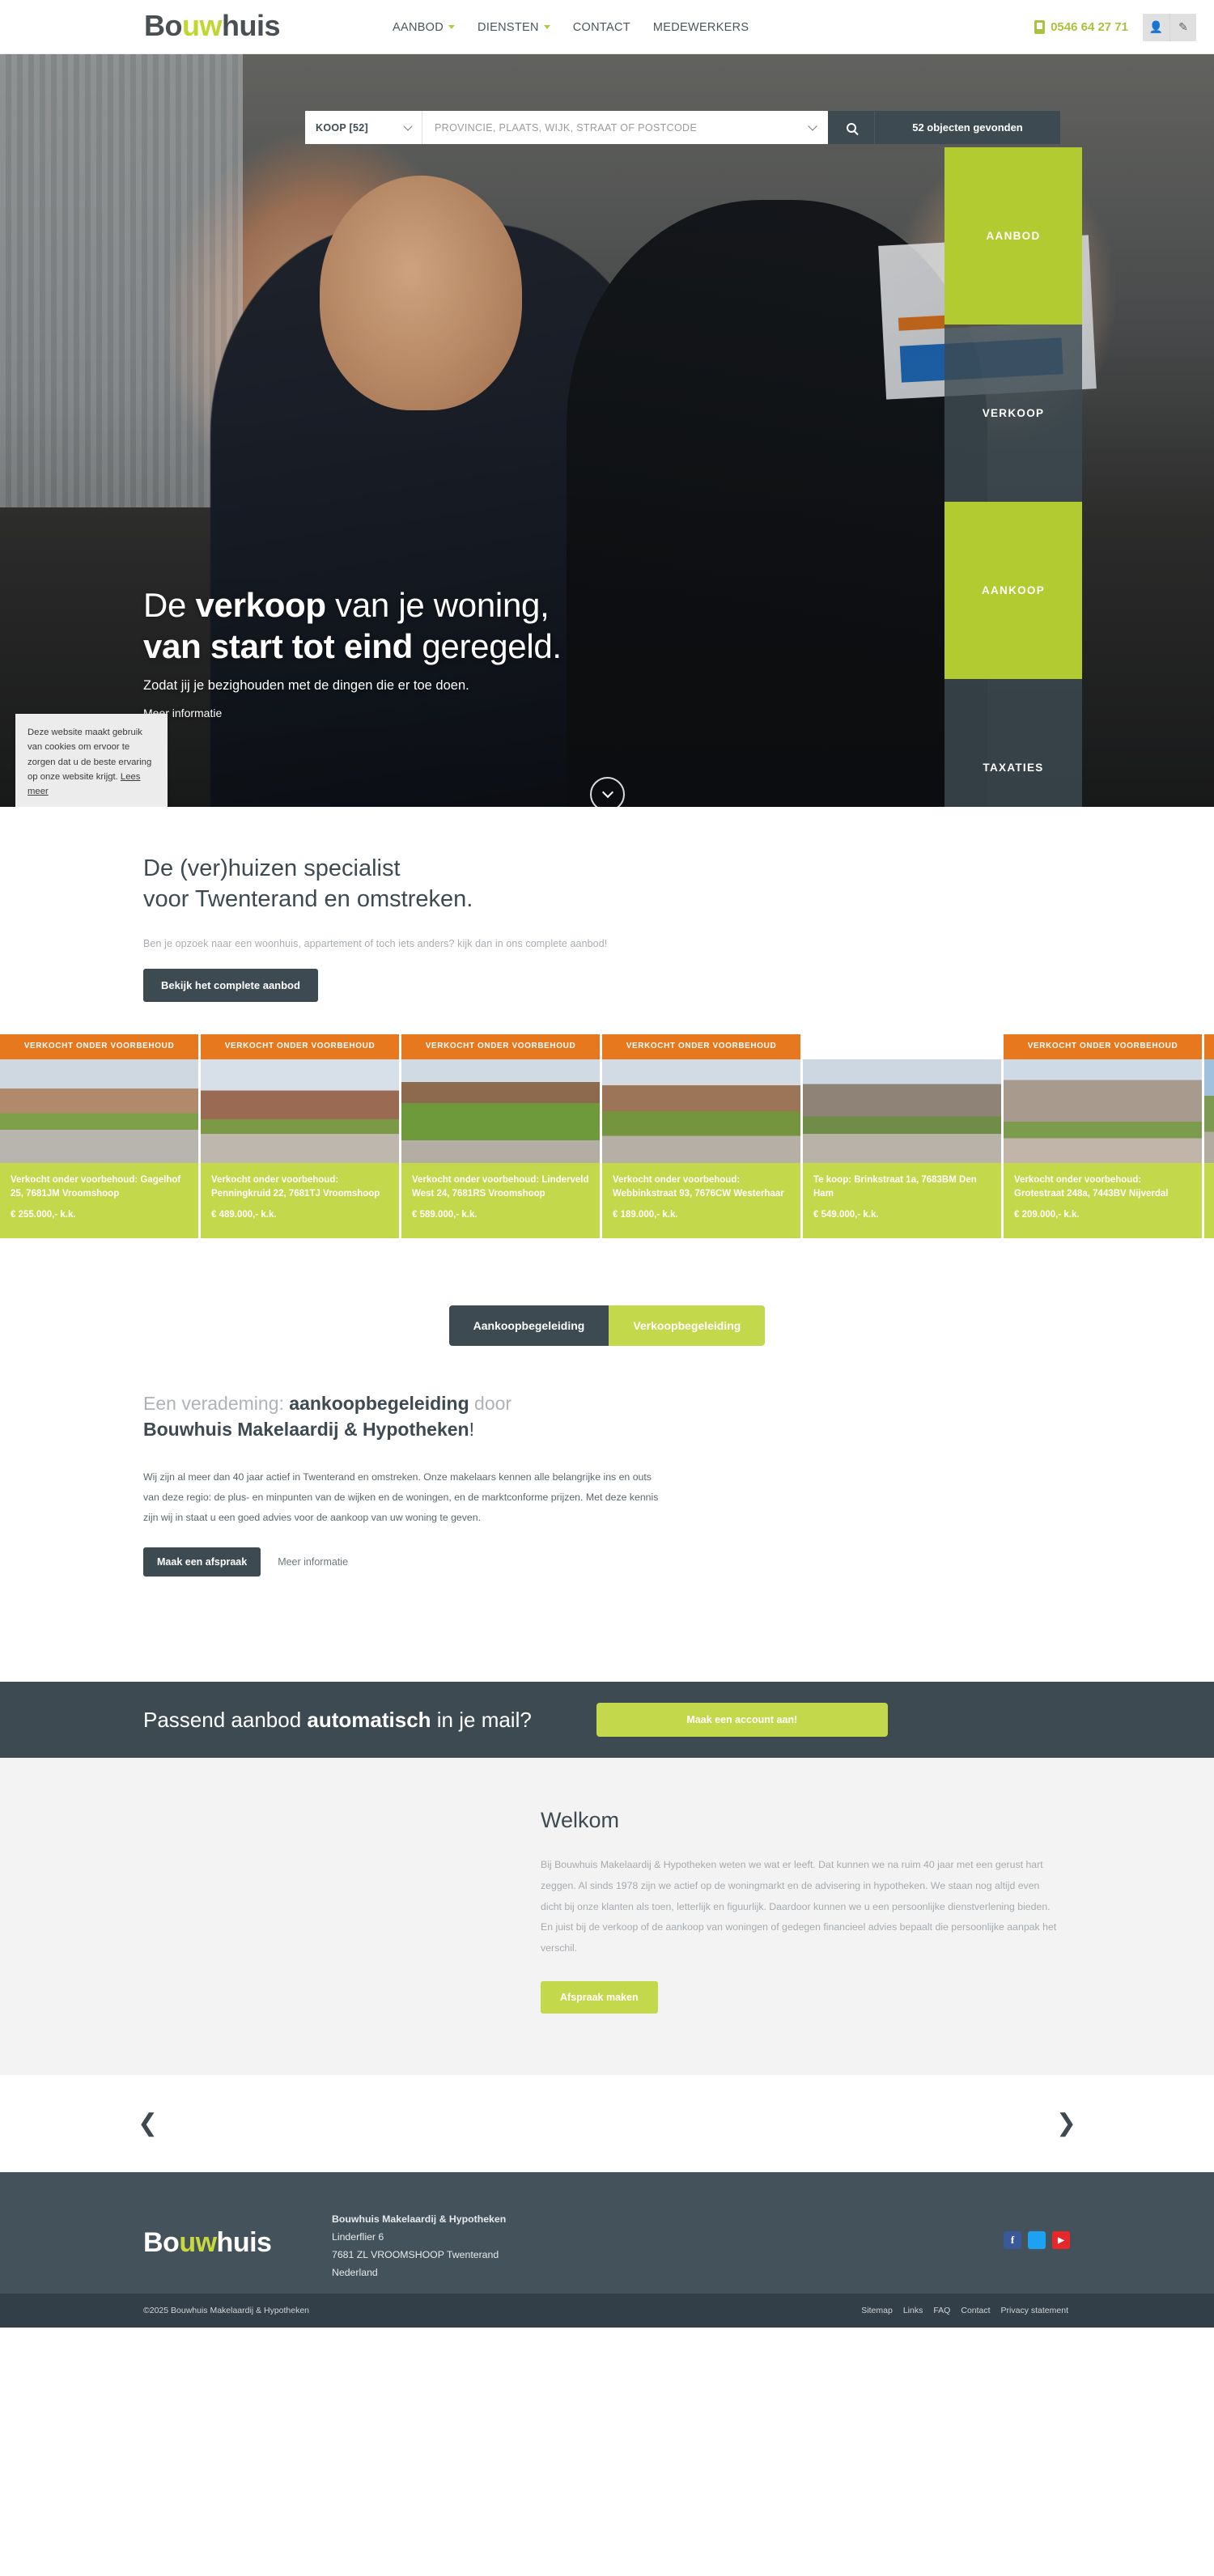 The image size is (1214, 2576). What do you see at coordinates (363, 127) in the screenshot?
I see `search-type-select: KOOP [52]` at bounding box center [363, 127].